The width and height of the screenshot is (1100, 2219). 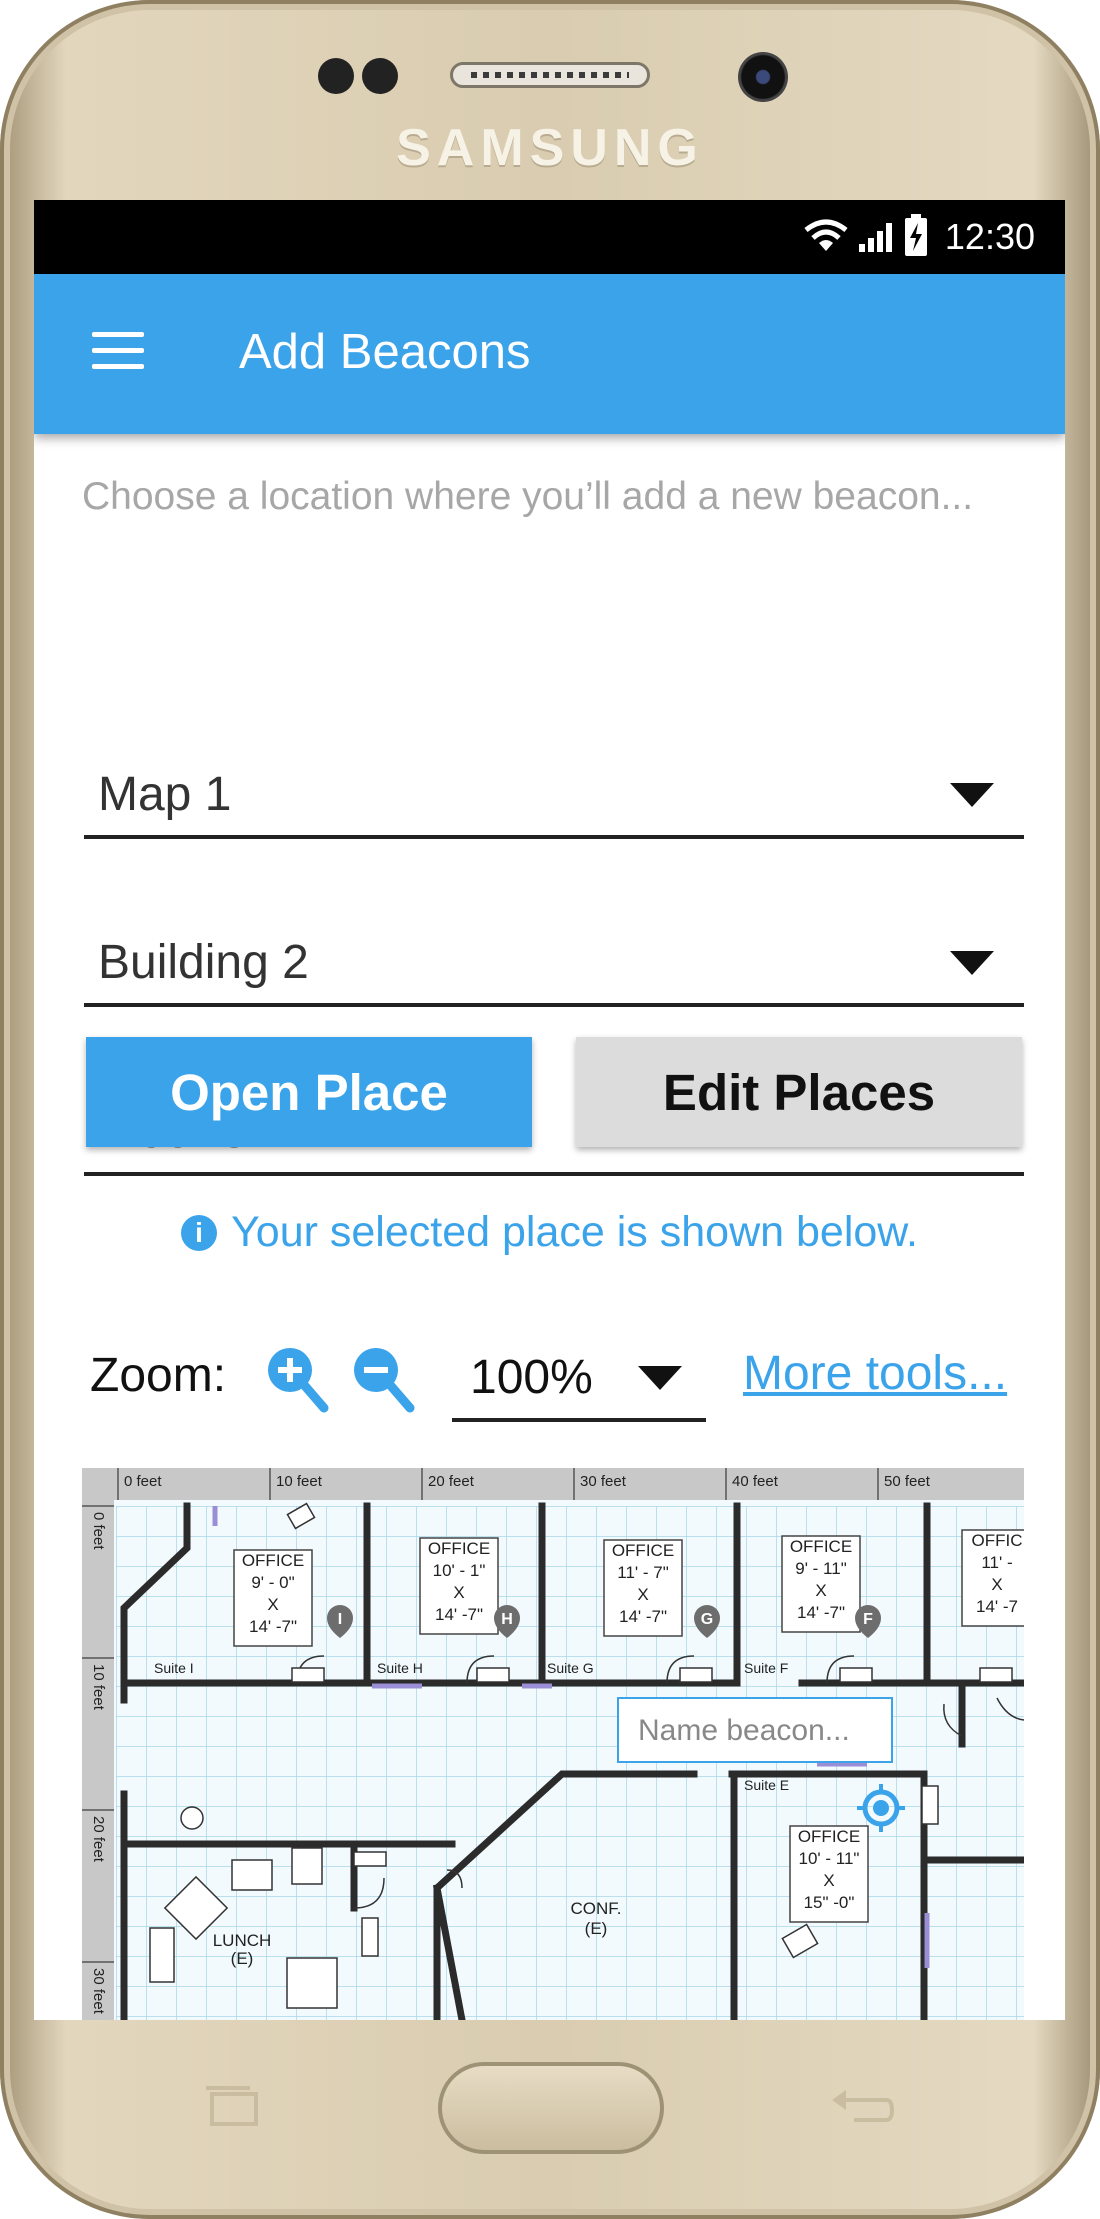 I want to click on room-office-4-depth: 14' -7", so click(x=821, y=1612).